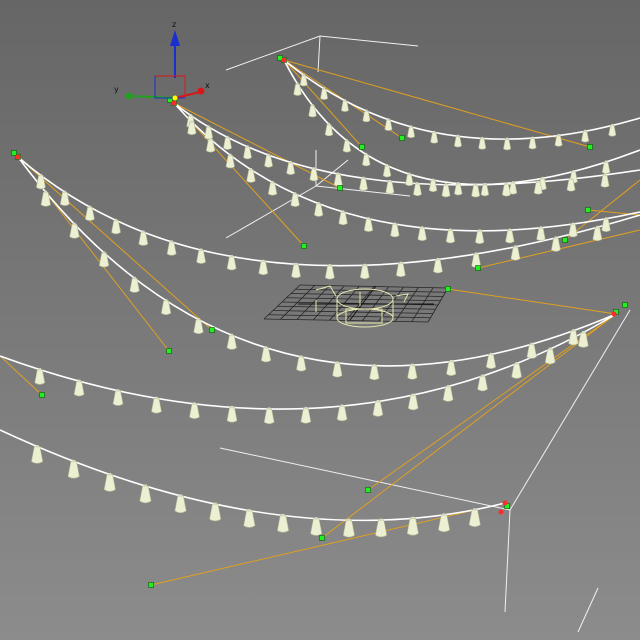  What do you see at coordinates (356, 306) in the screenshot?
I see `grid-icon` at bounding box center [356, 306].